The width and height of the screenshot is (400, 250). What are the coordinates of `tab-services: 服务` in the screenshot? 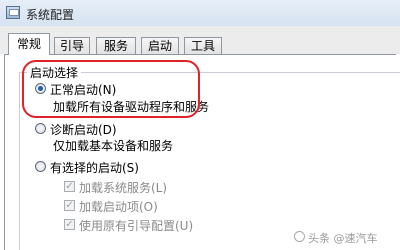 It's located at (116, 45).